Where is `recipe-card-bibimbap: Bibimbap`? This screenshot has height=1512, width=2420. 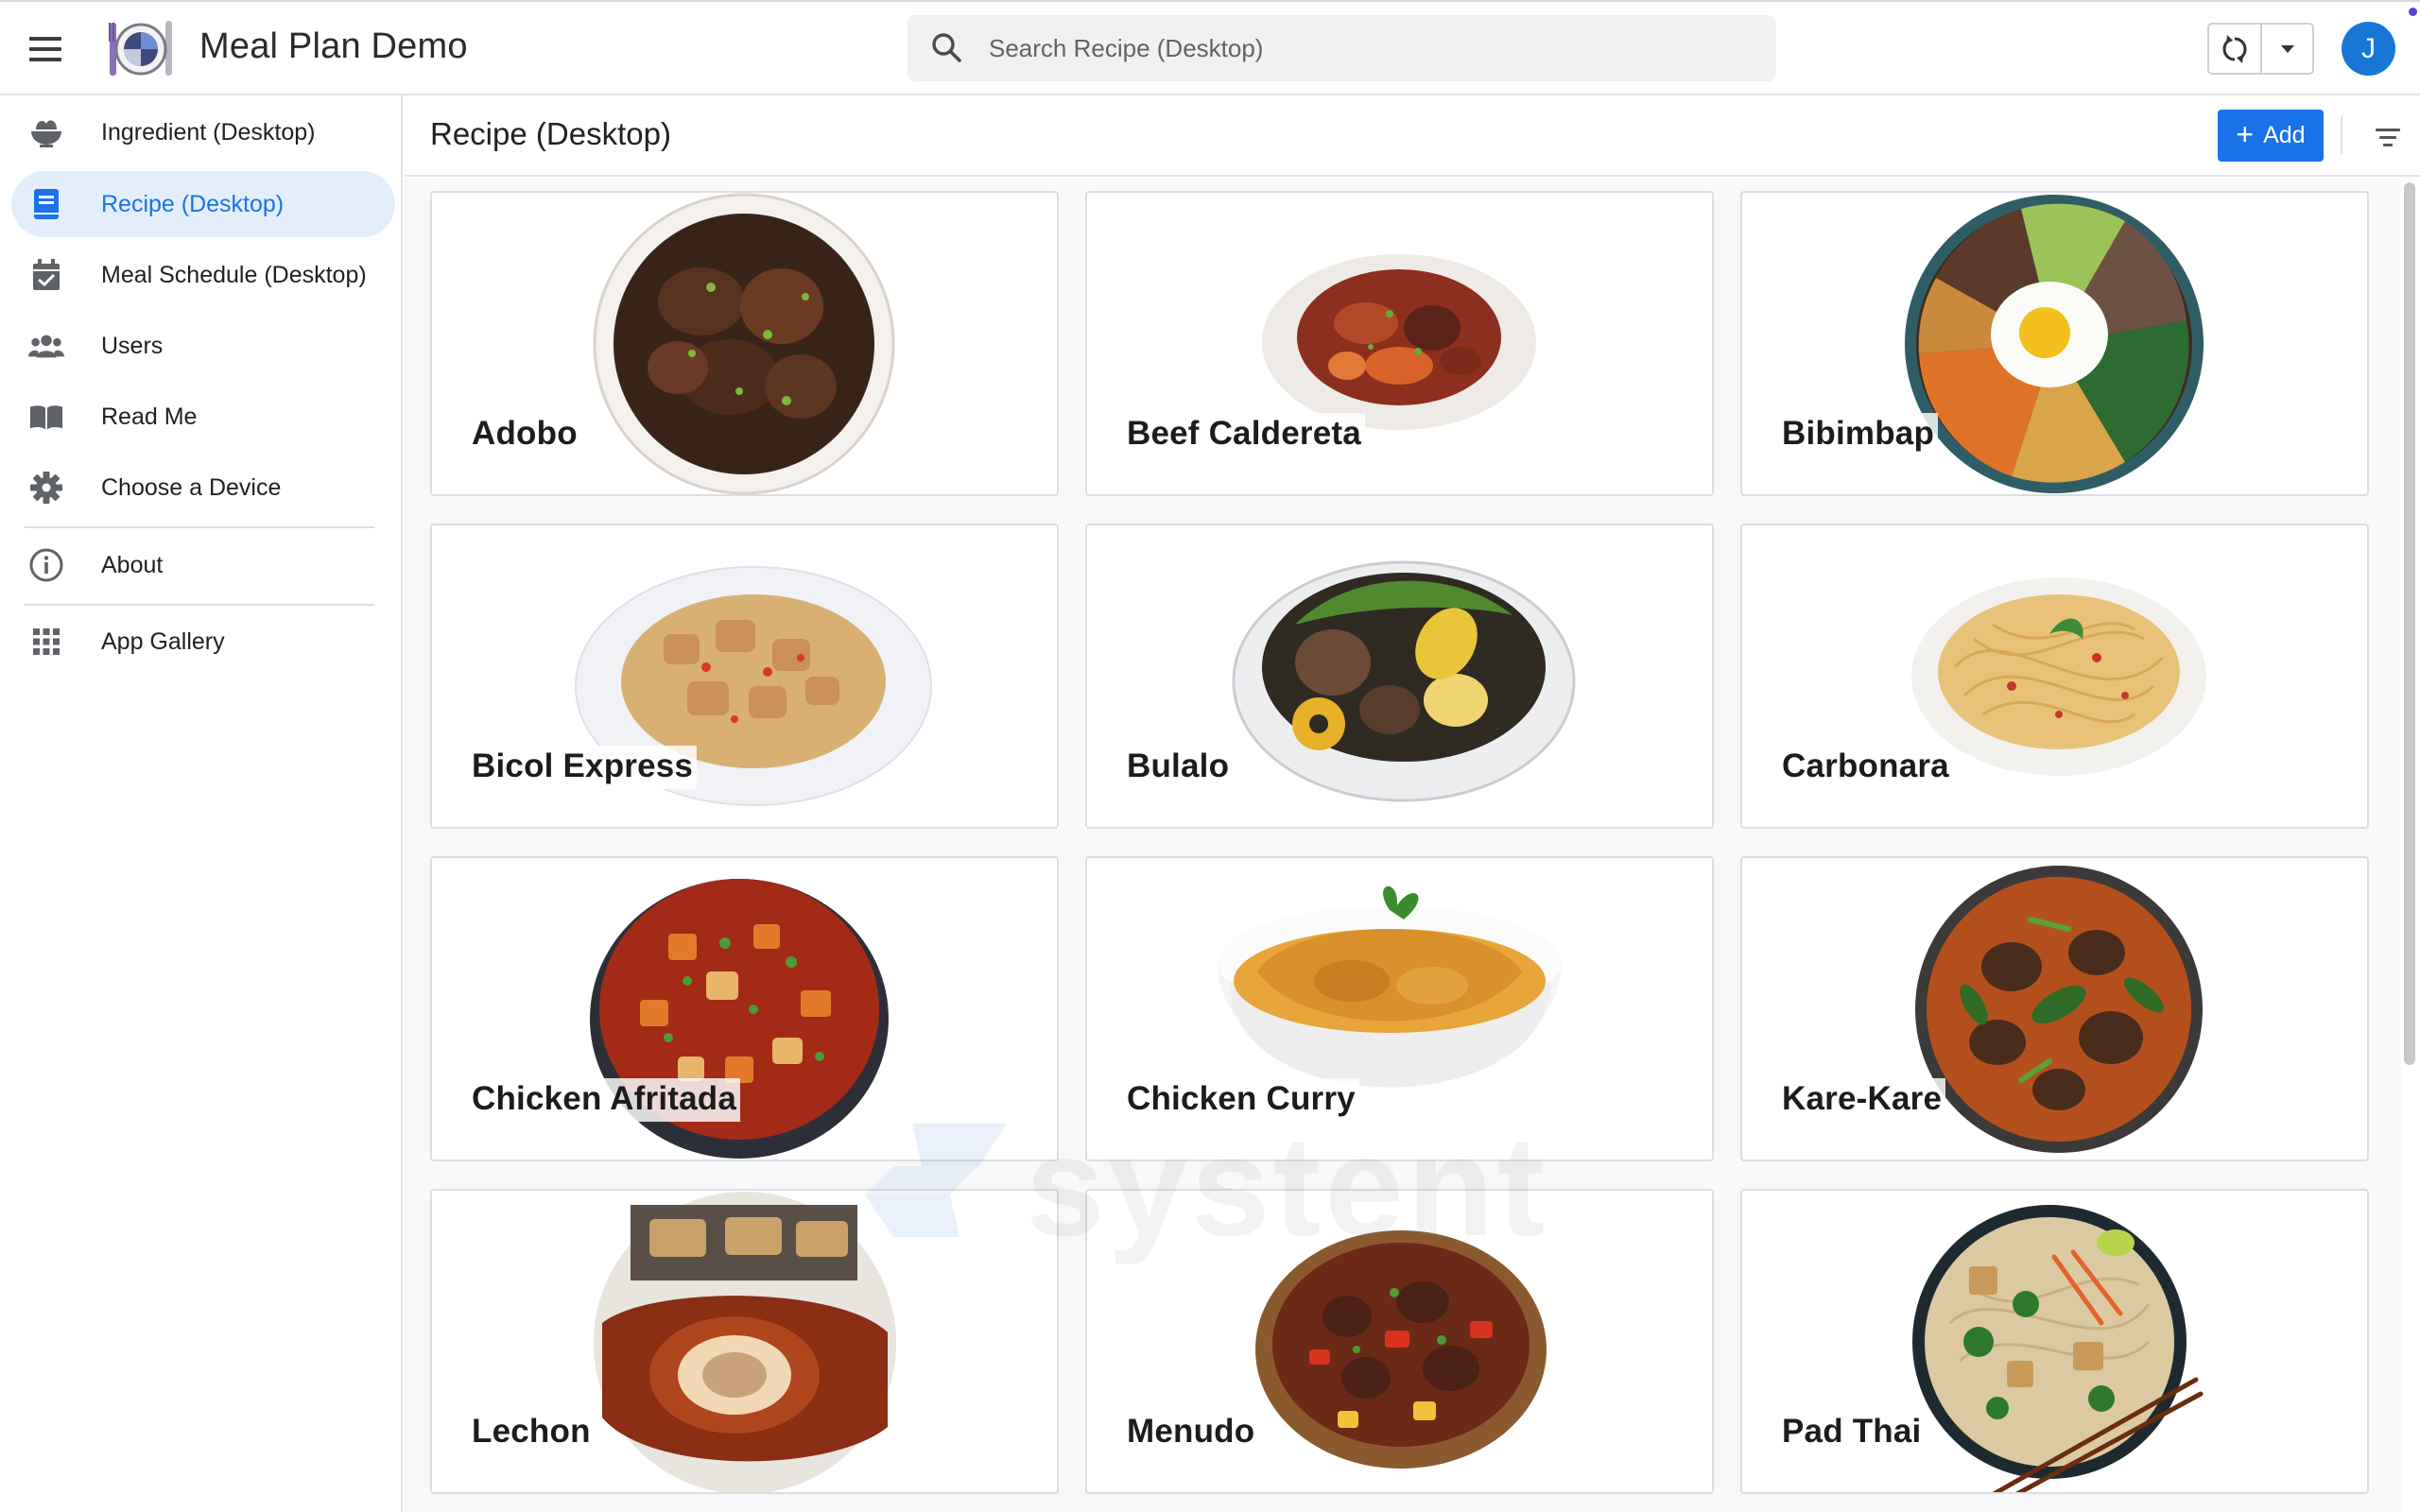
recipe-card-bibimbap: Bibimbap is located at coordinates (2054, 343).